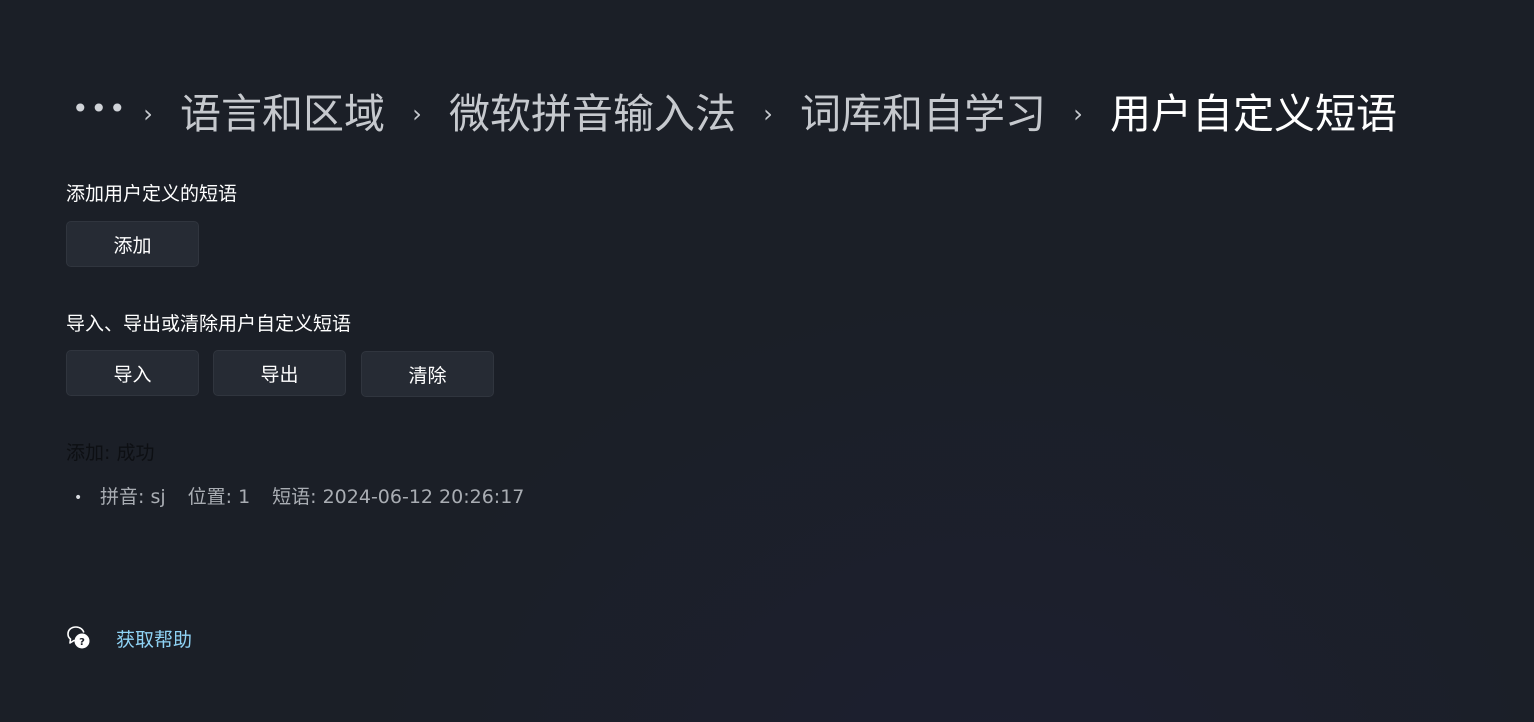  What do you see at coordinates (152, 194) in the screenshot?
I see `add-section-label: 添加用户定义的短语` at bounding box center [152, 194].